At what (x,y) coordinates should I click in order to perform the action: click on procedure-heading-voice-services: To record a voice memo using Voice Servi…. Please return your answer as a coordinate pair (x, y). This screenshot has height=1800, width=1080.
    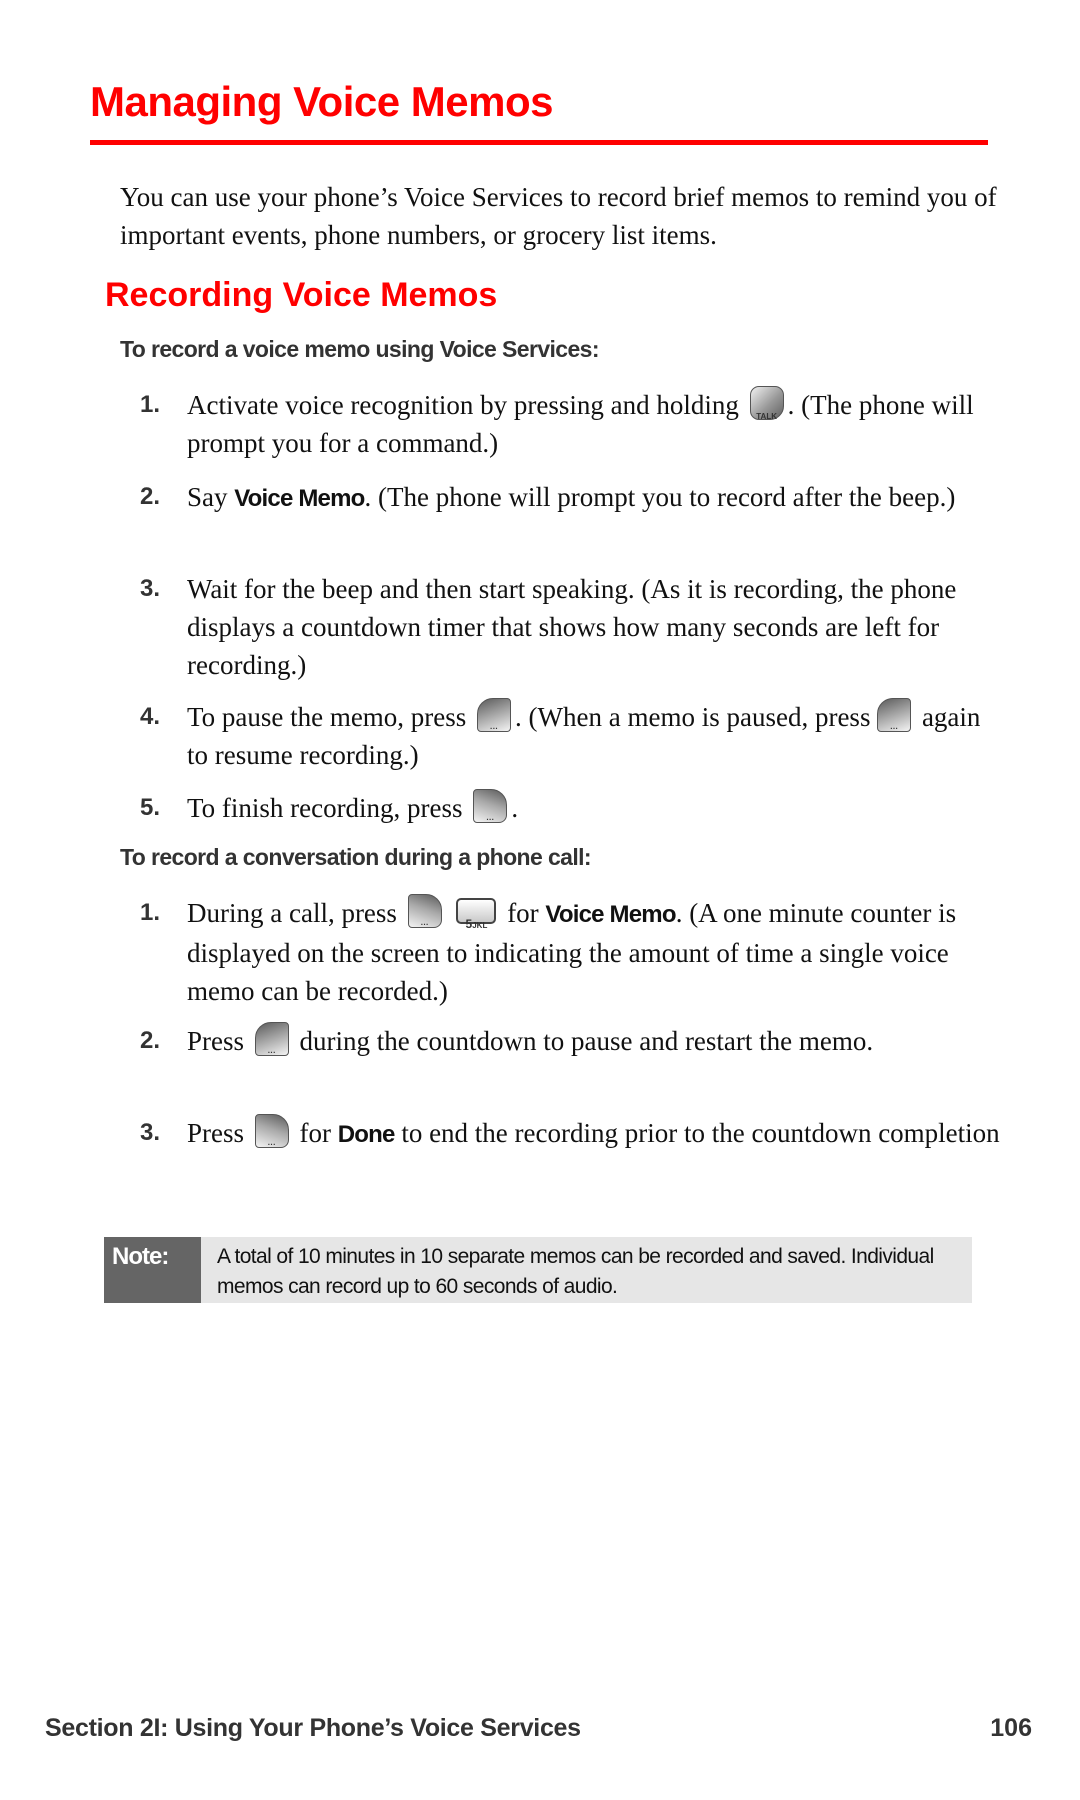
    Looking at the image, I should click on (360, 349).